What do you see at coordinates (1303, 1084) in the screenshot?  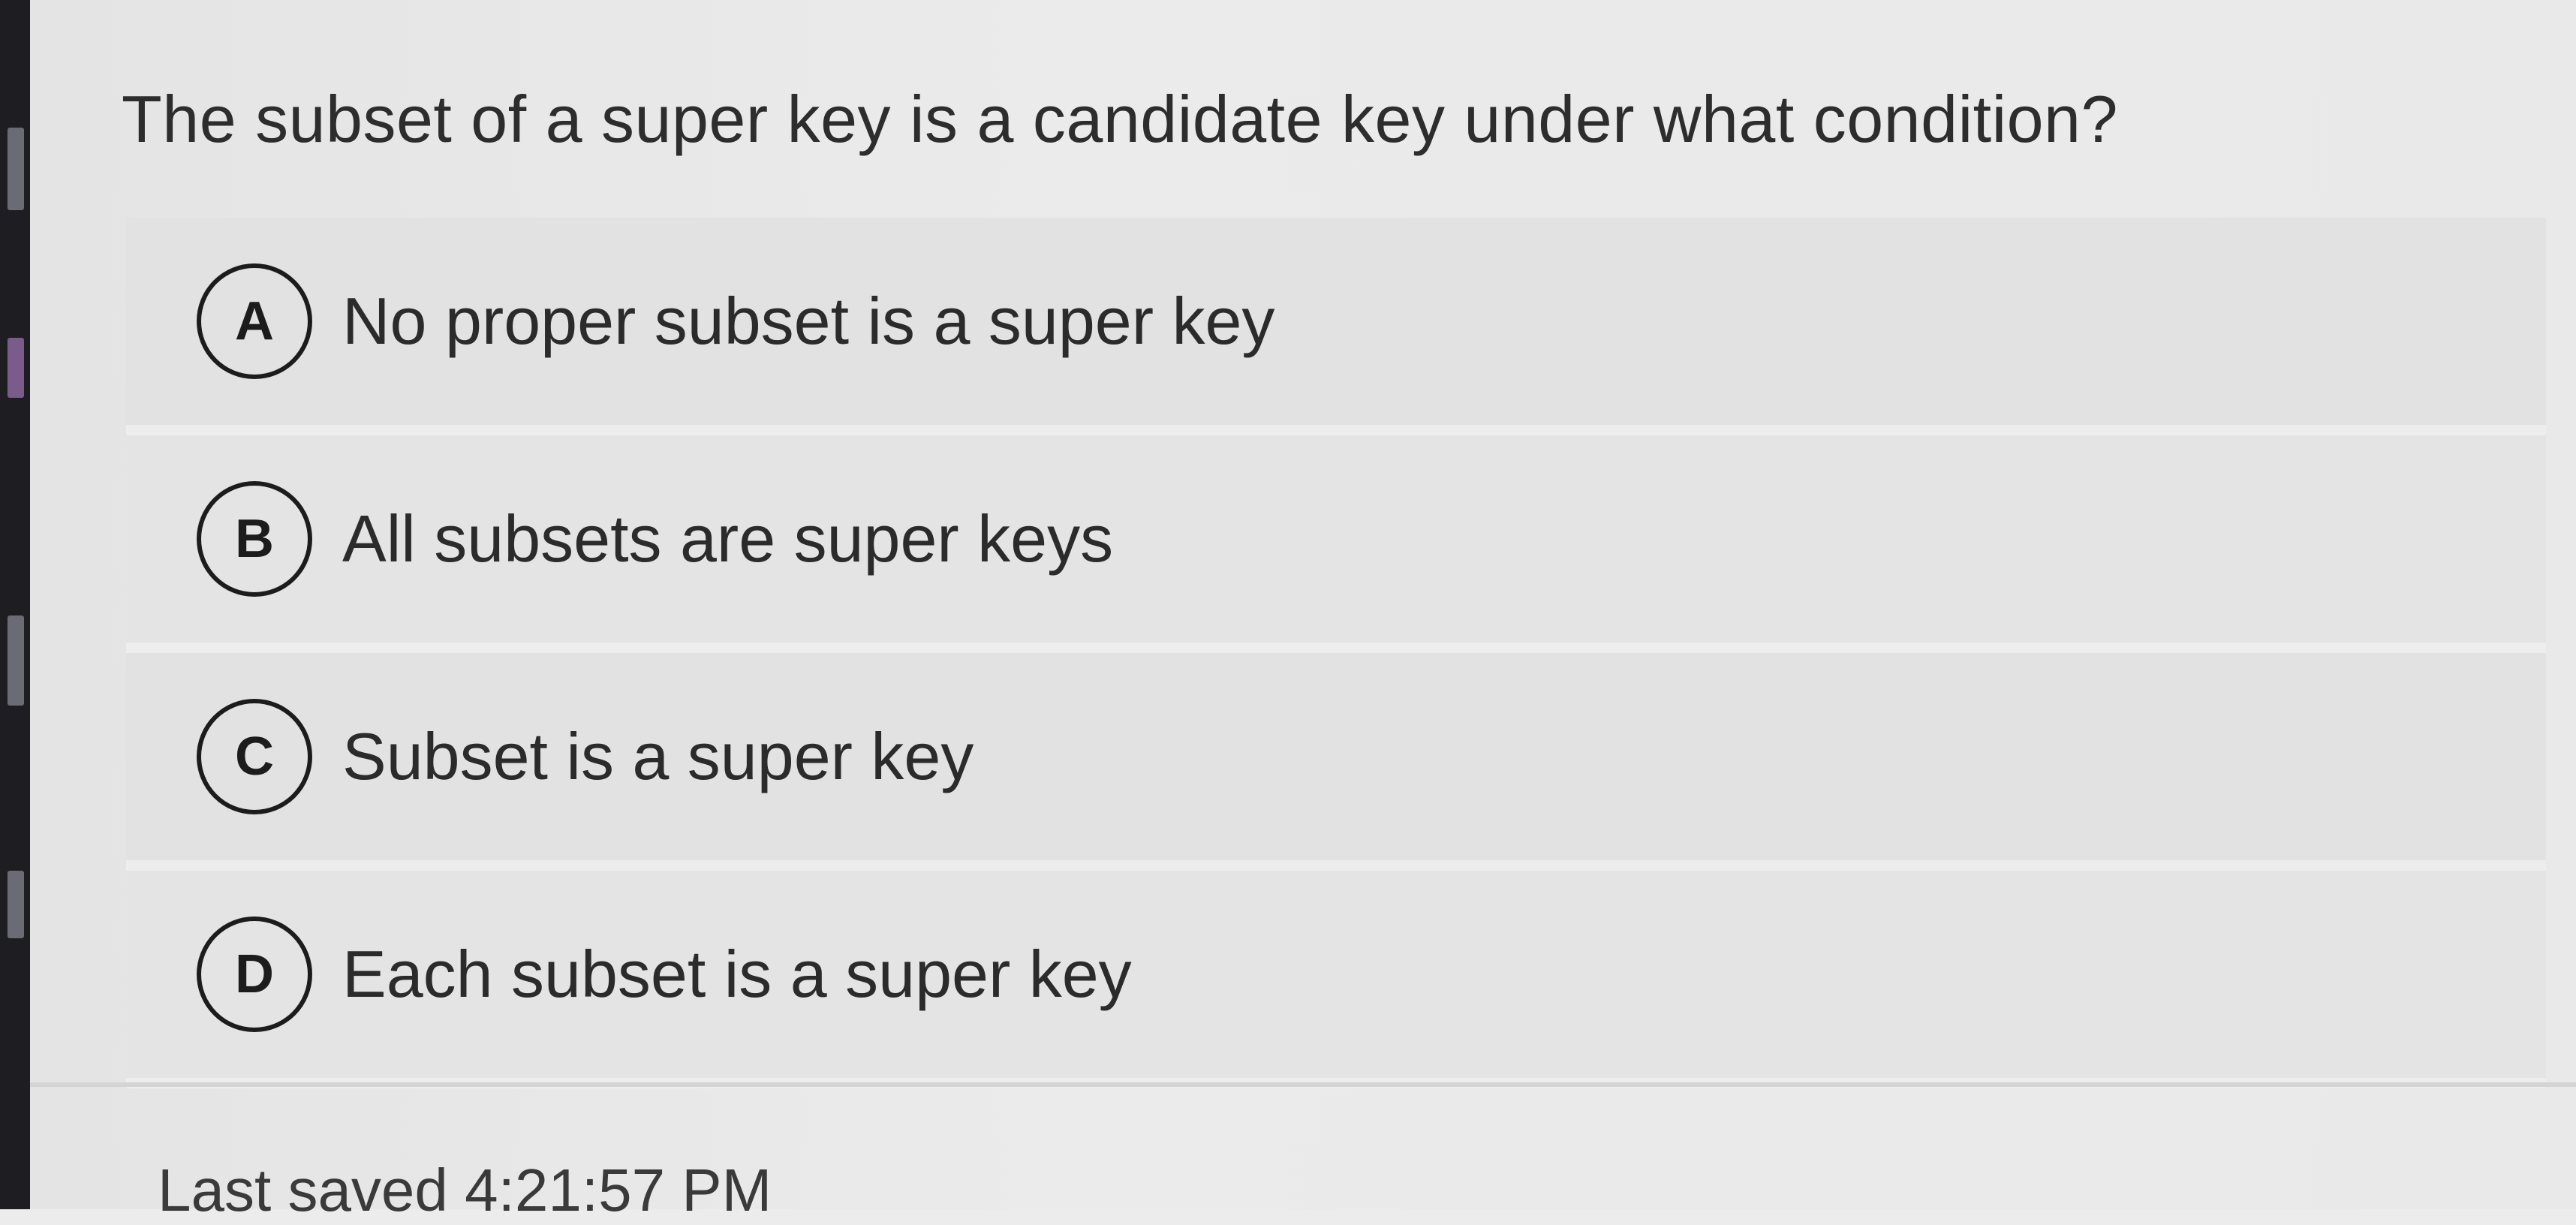 I see `footer-divider` at bounding box center [1303, 1084].